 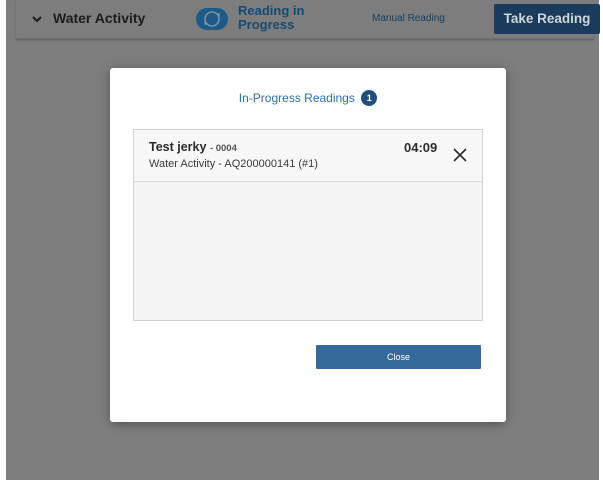 What do you see at coordinates (223, 148) in the screenshot?
I see `reading-id: - 0004` at bounding box center [223, 148].